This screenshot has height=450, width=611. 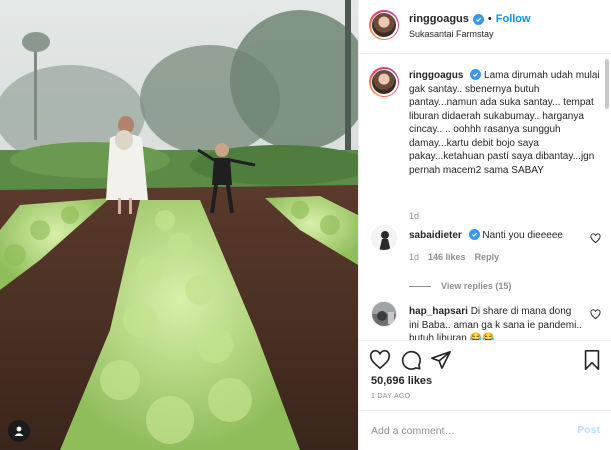 I want to click on comment-timestamp: 1d, so click(x=414, y=257).